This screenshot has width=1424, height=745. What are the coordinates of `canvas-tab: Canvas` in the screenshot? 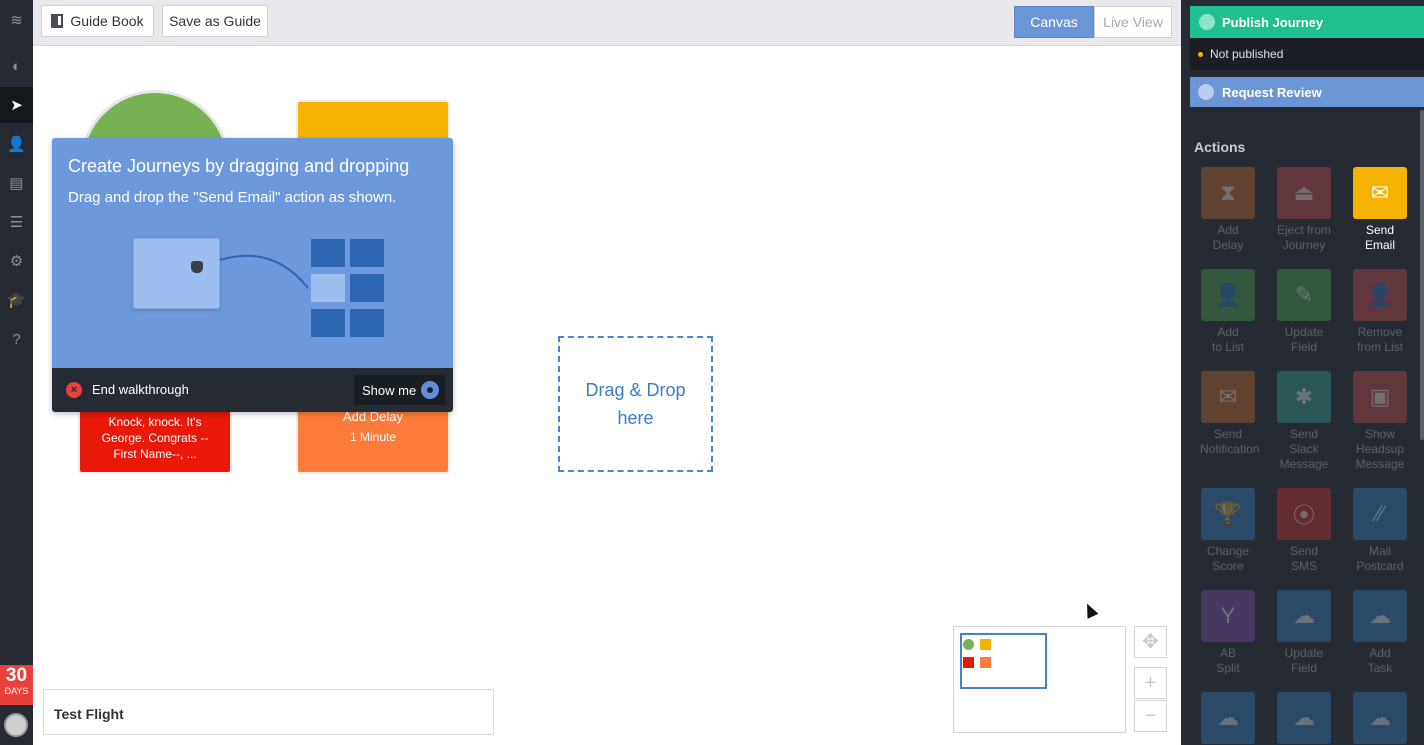 It's located at (1054, 22).